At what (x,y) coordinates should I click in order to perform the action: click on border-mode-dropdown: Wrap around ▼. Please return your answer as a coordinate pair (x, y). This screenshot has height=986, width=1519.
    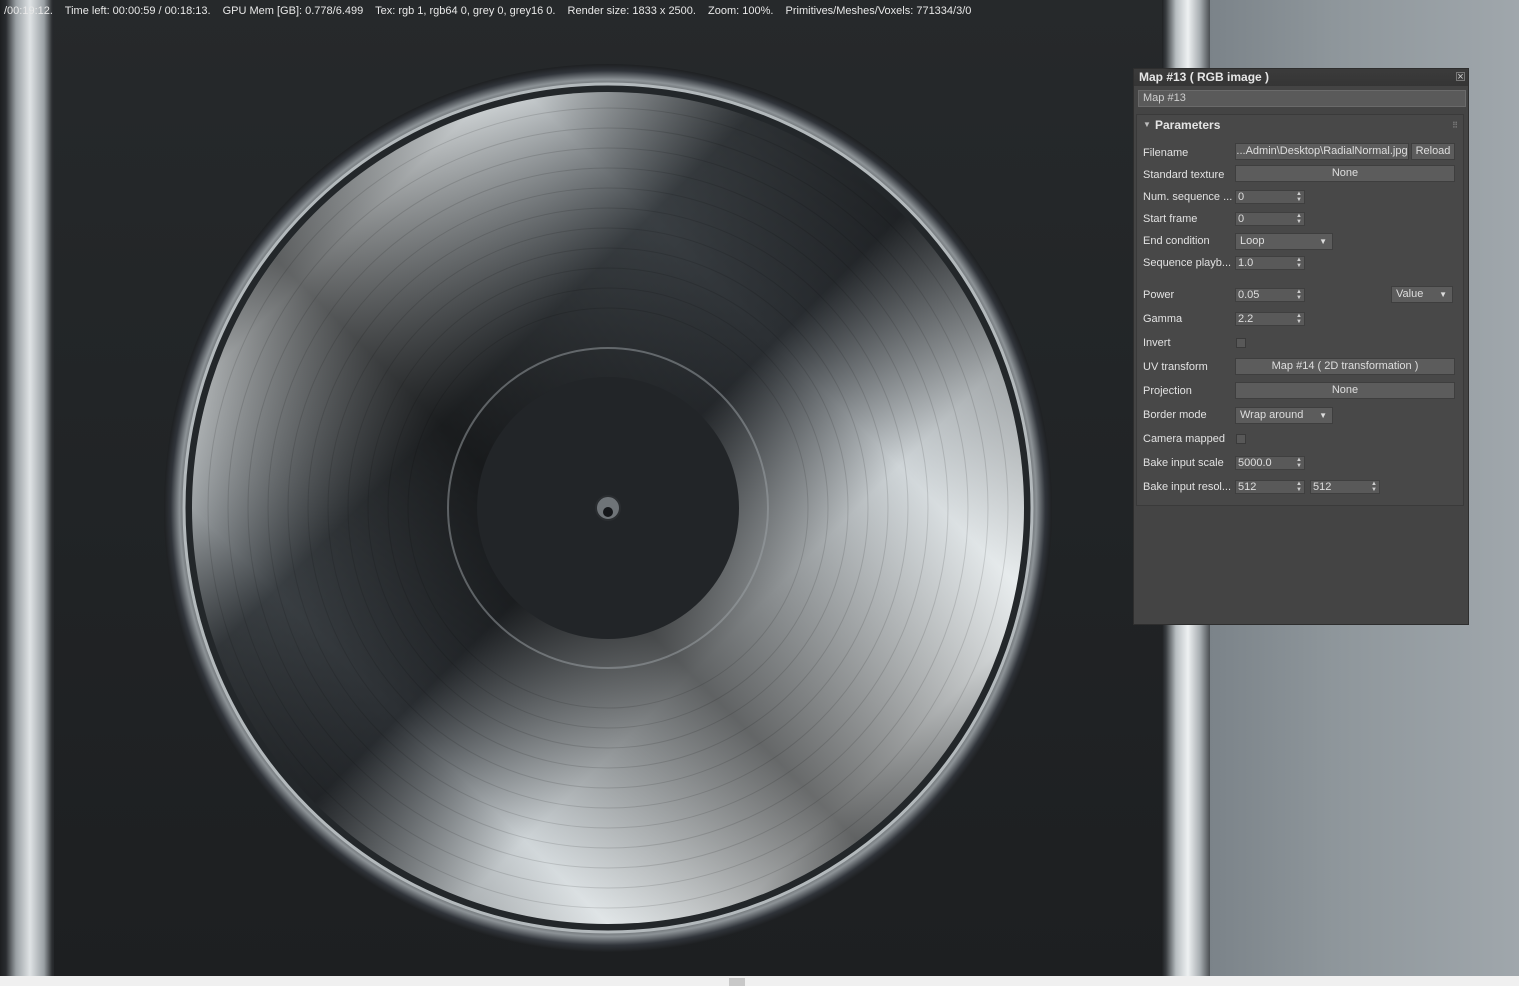
    Looking at the image, I should click on (1284, 415).